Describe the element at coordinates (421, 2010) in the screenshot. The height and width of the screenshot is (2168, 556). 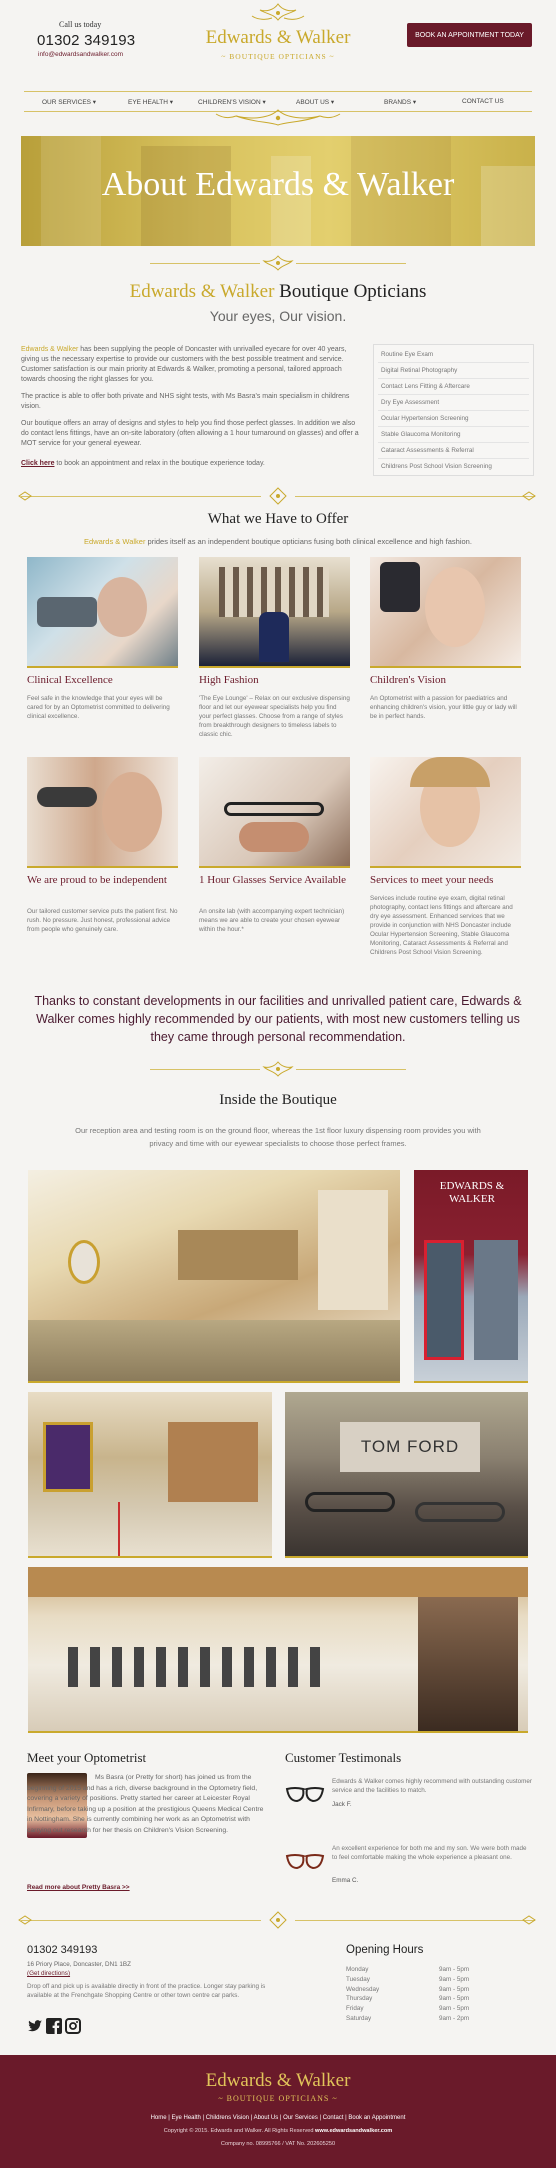
I see `hours-row: Friday 9am - 5pm` at that location.